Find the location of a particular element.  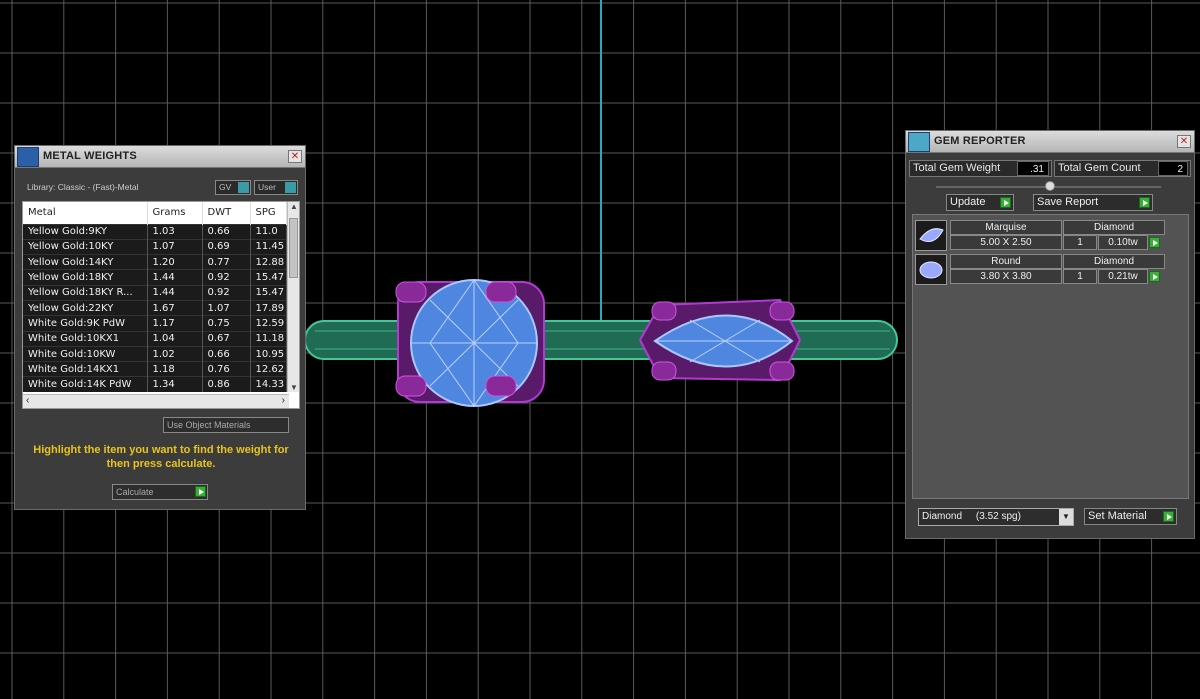

update-button: Update is located at coordinates (980, 202).